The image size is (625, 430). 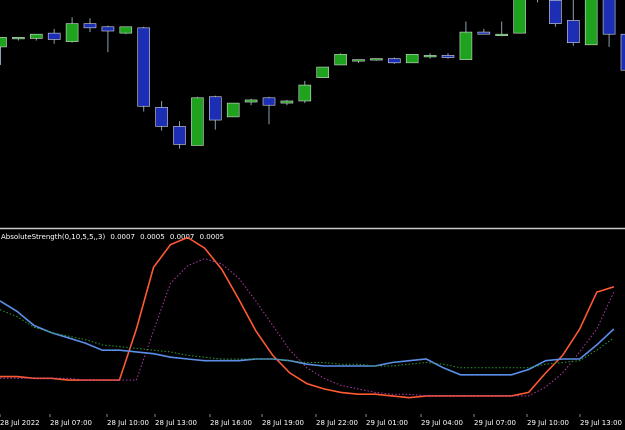 What do you see at coordinates (283, 423) in the screenshot?
I see `time-label: 28 Jul 19:00` at bounding box center [283, 423].